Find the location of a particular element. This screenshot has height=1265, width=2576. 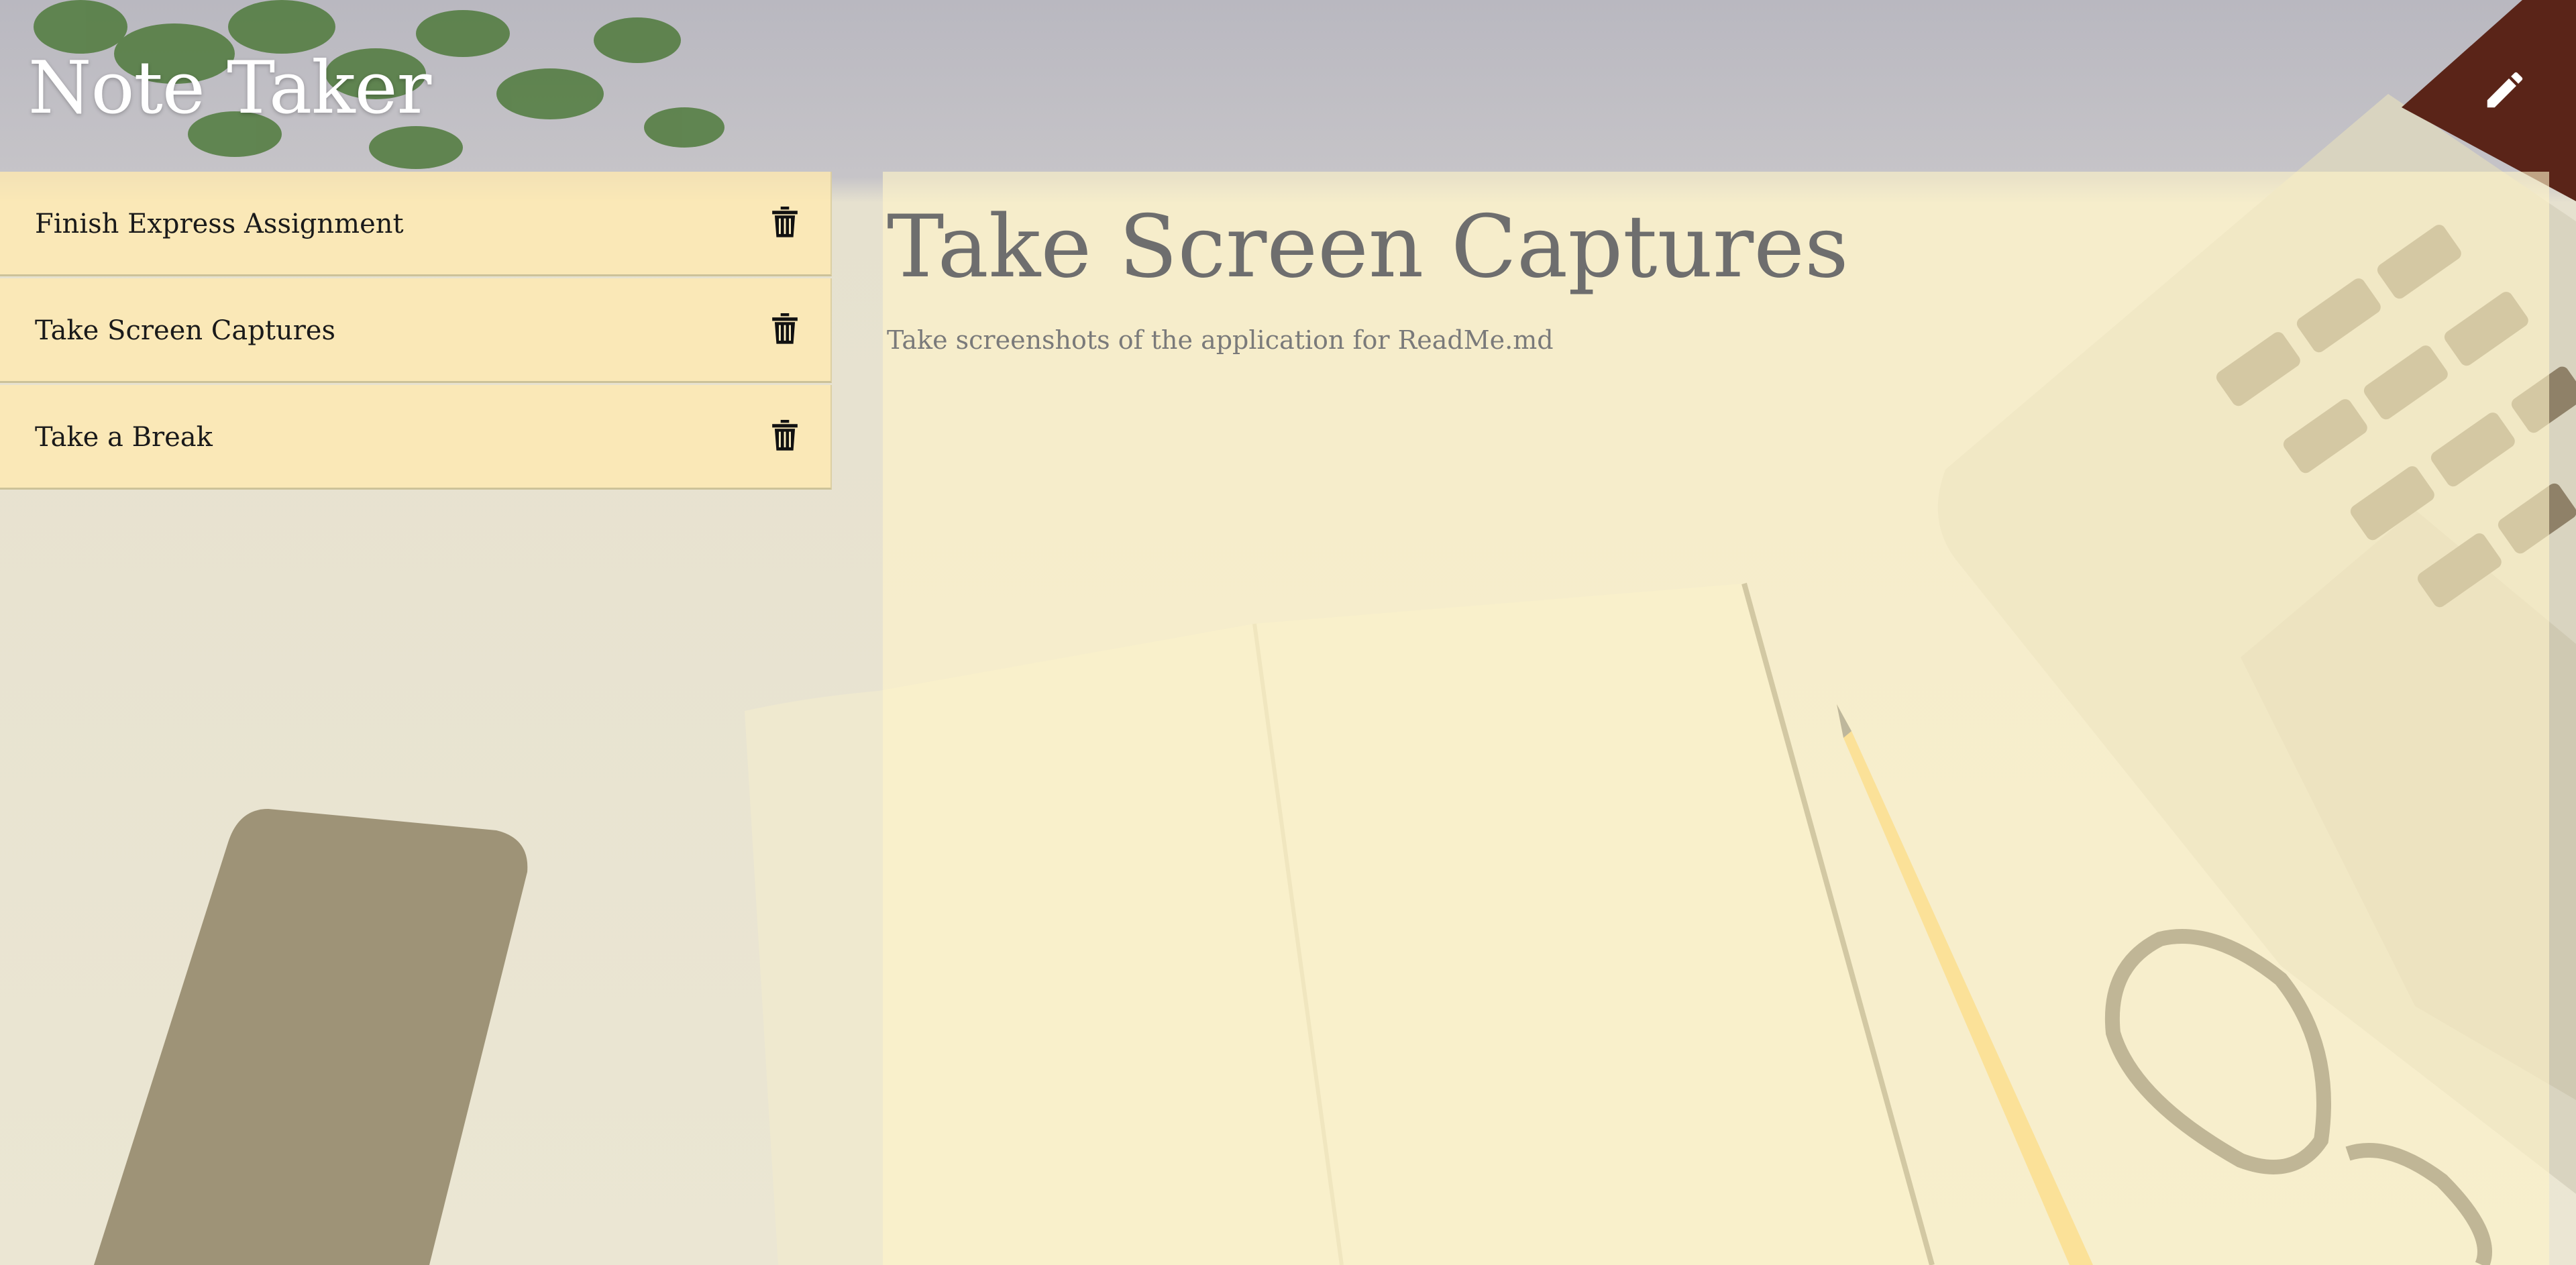

pencil-icon is located at coordinates (2505, 90).